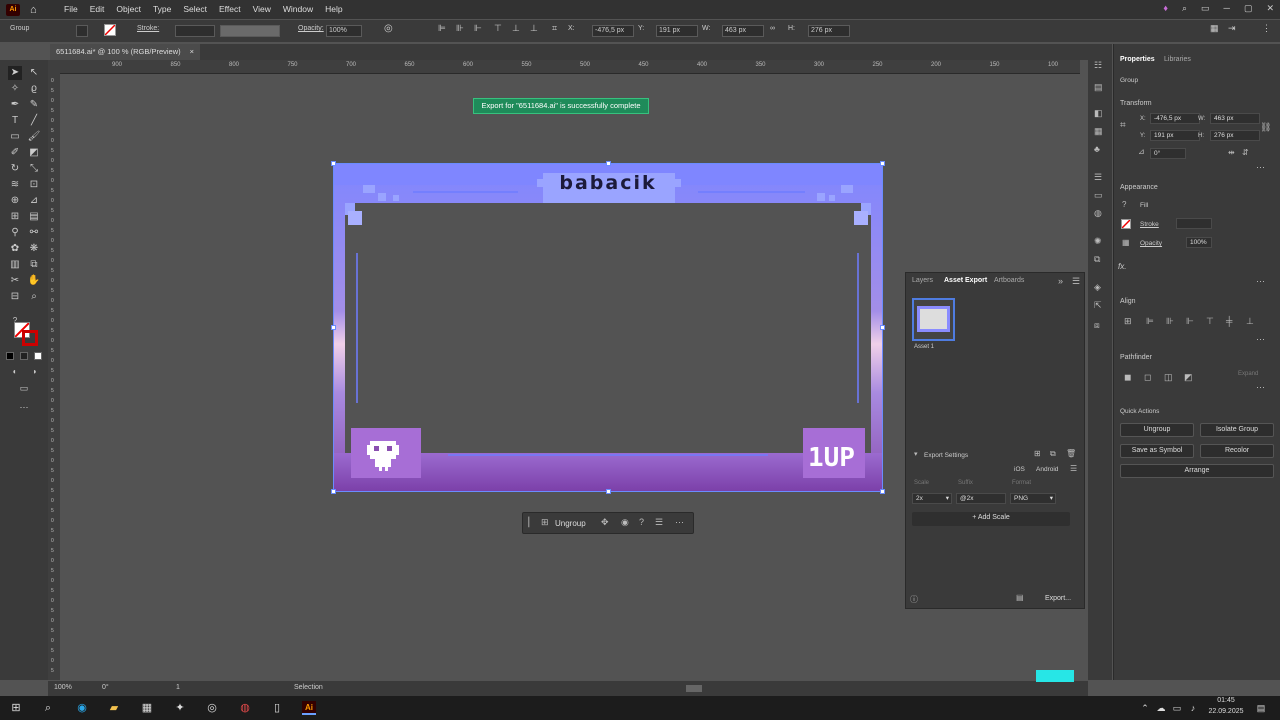 This screenshot has width=1280, height=720. I want to click on v-align-center-icon: ╪, so click(1229, 321).